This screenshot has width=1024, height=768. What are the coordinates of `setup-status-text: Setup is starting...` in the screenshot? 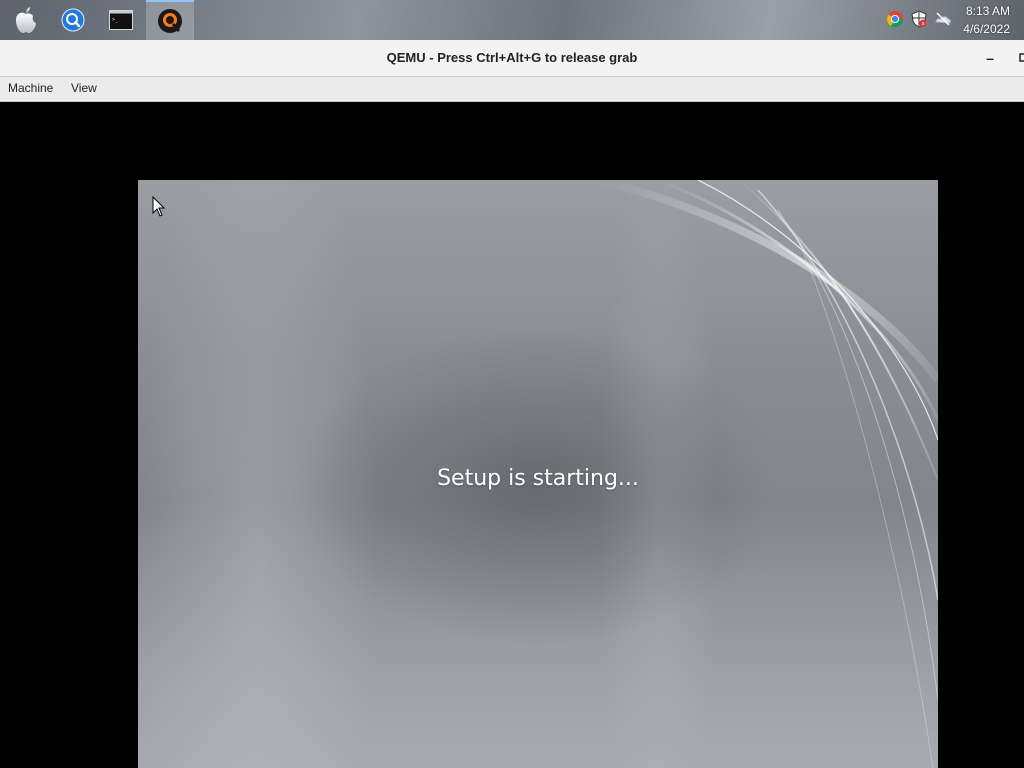 It's located at (538, 478).